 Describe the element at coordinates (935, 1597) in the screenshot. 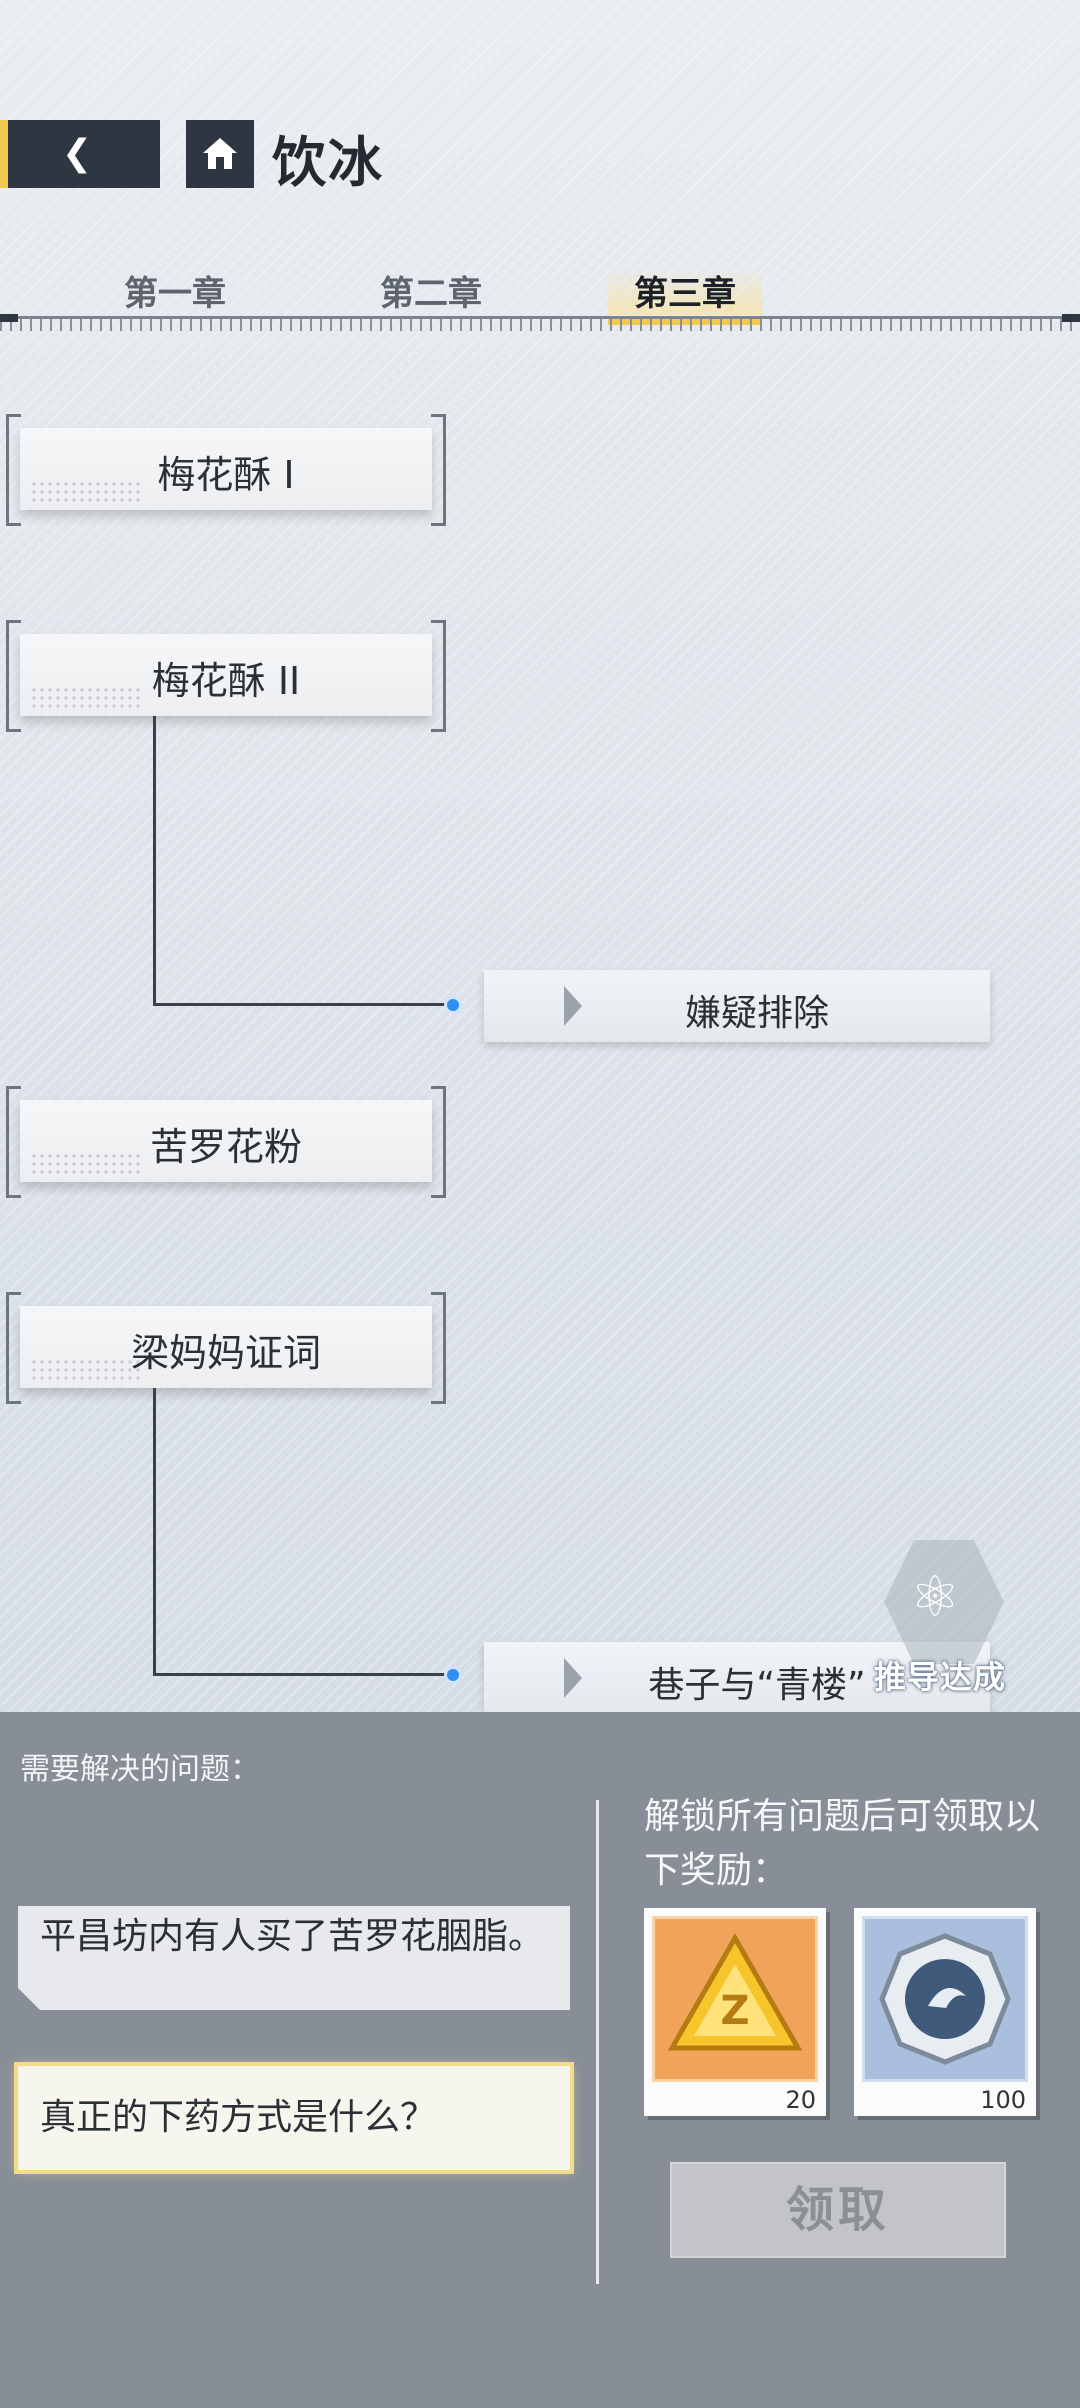

I see `atom-icon: ⚛` at that location.